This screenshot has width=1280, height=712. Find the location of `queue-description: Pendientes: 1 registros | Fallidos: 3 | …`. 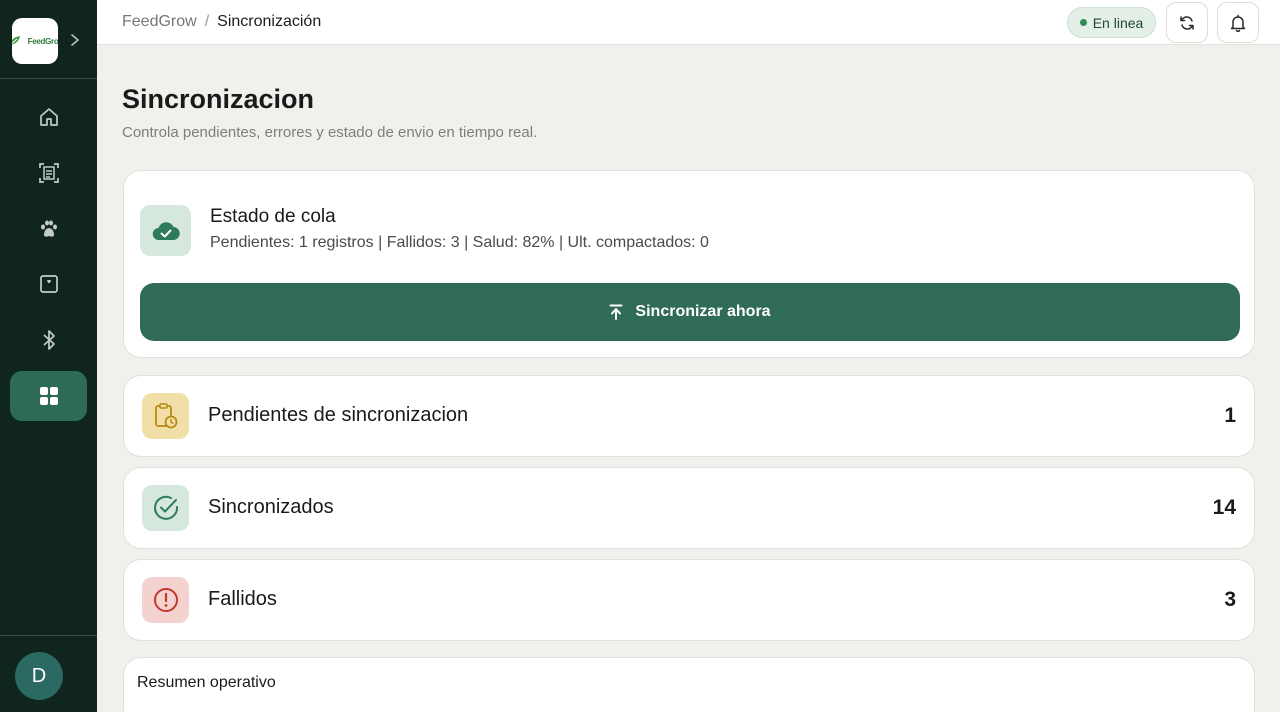

queue-description: Pendientes: 1 registros | Fallidos: 3 | … is located at coordinates (459, 242).